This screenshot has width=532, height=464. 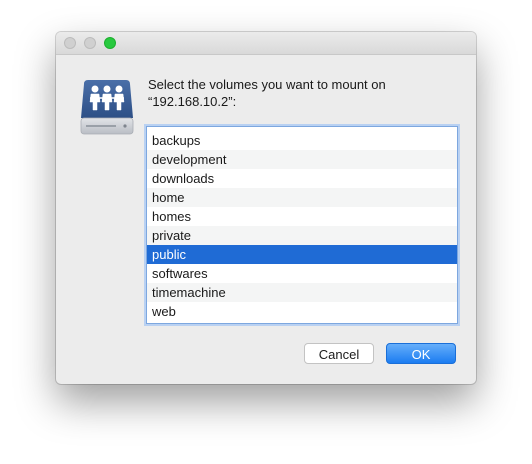 I want to click on volume-list-item: private, so click(x=302, y=235).